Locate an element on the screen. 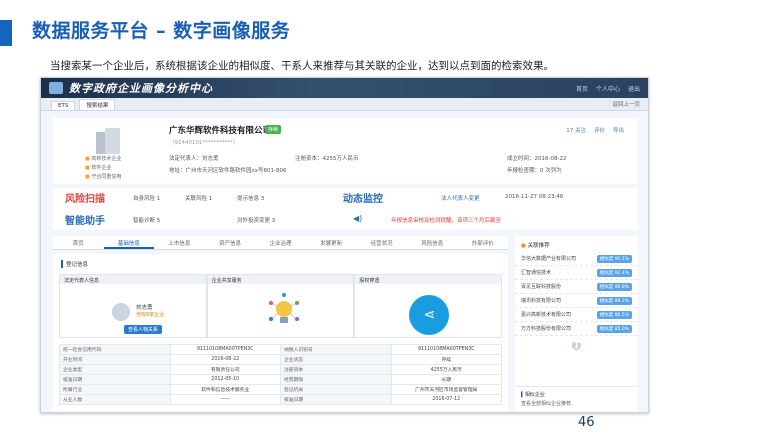  back-link: 返回上一页 is located at coordinates (630, 104).